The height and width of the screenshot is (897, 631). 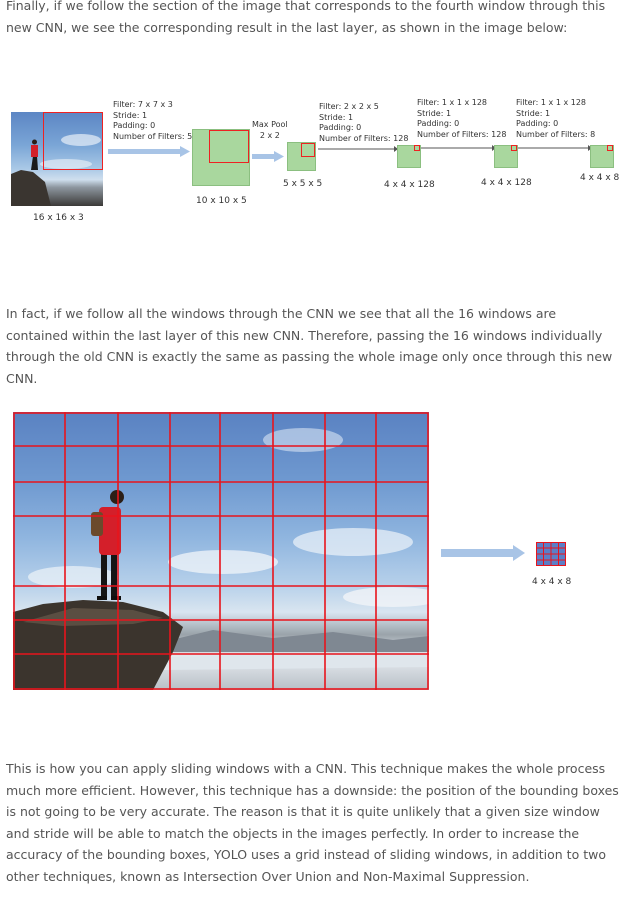 What do you see at coordinates (153, 136) in the screenshot?
I see `layer1-filters: Number of Filters: 5` at bounding box center [153, 136].